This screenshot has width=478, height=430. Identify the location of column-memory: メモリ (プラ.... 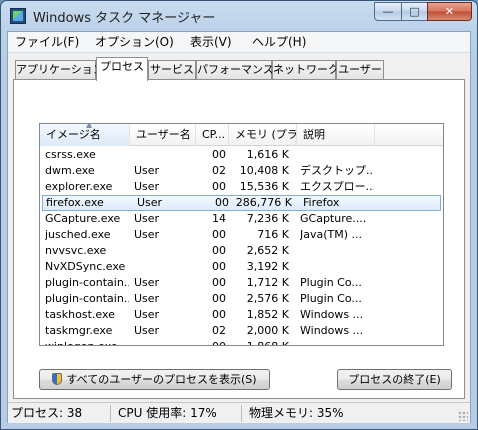
(263, 135).